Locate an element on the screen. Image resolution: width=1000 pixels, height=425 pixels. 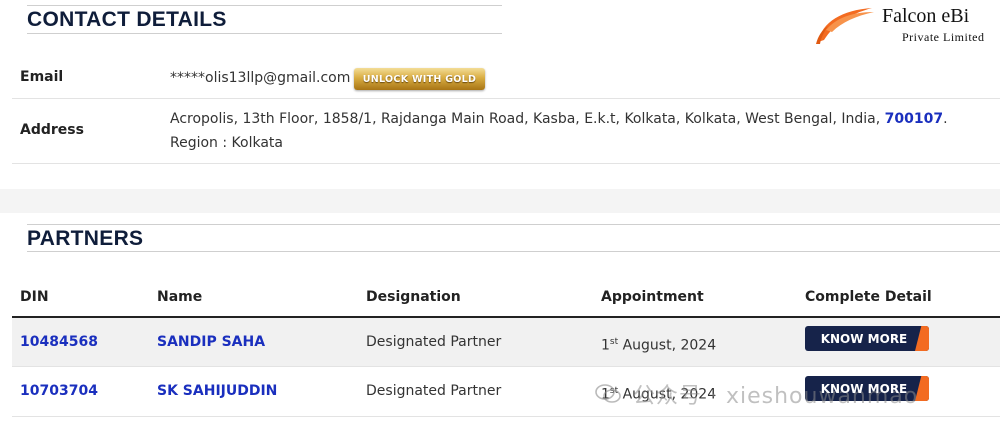
contact-title-rule-top is located at coordinates (264, 5).